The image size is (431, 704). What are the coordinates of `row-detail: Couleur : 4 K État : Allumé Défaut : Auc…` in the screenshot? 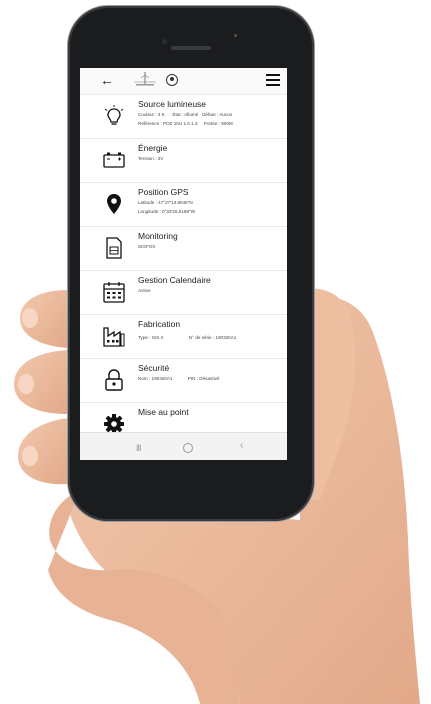 It's located at (185, 114).